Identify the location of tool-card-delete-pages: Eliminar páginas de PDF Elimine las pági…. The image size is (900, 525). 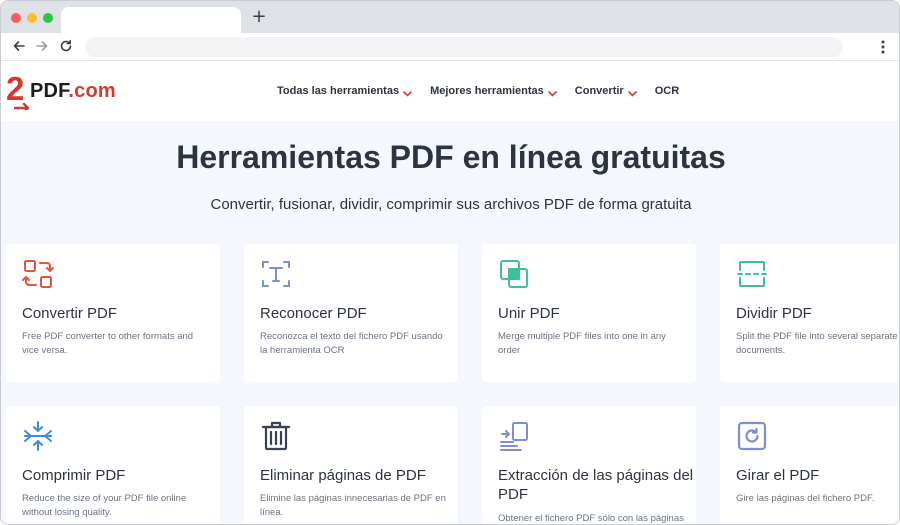
(351, 465).